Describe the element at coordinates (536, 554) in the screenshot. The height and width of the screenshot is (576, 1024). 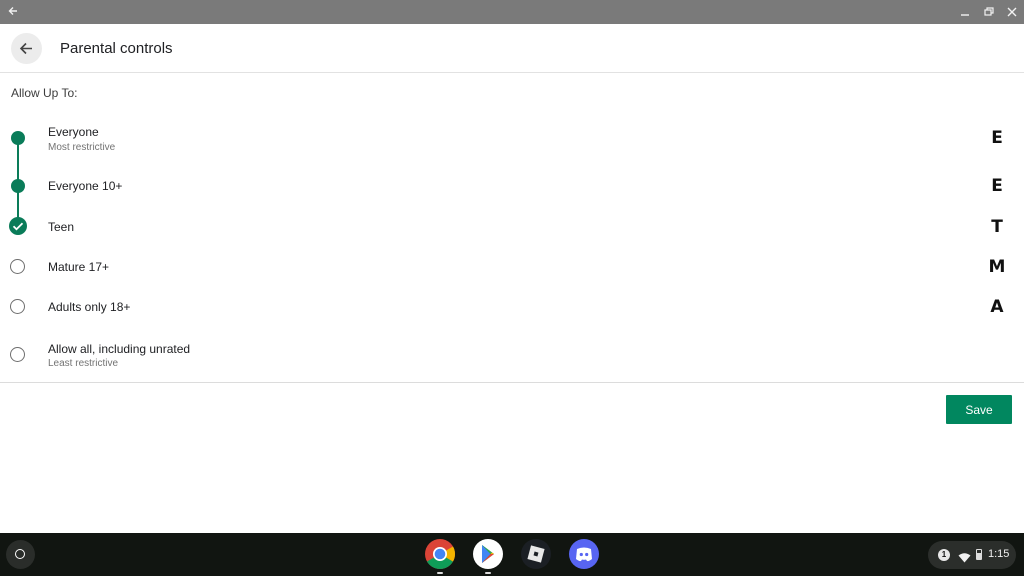
I see `roblox-icon` at that location.